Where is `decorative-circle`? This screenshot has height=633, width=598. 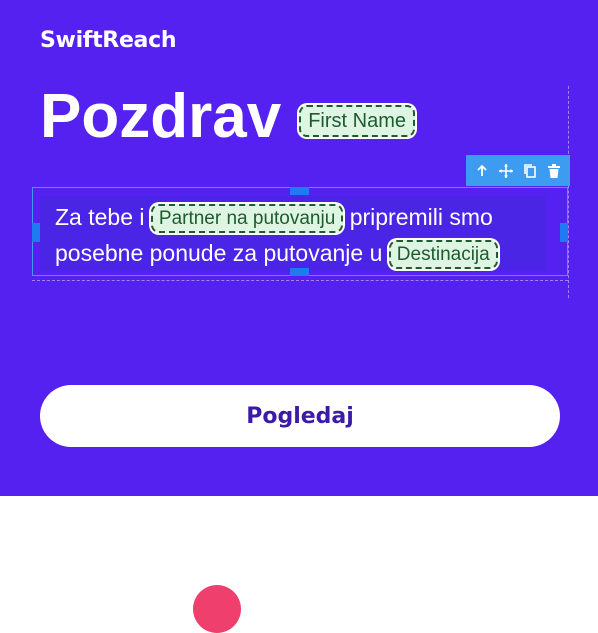 decorative-circle is located at coordinates (217, 609).